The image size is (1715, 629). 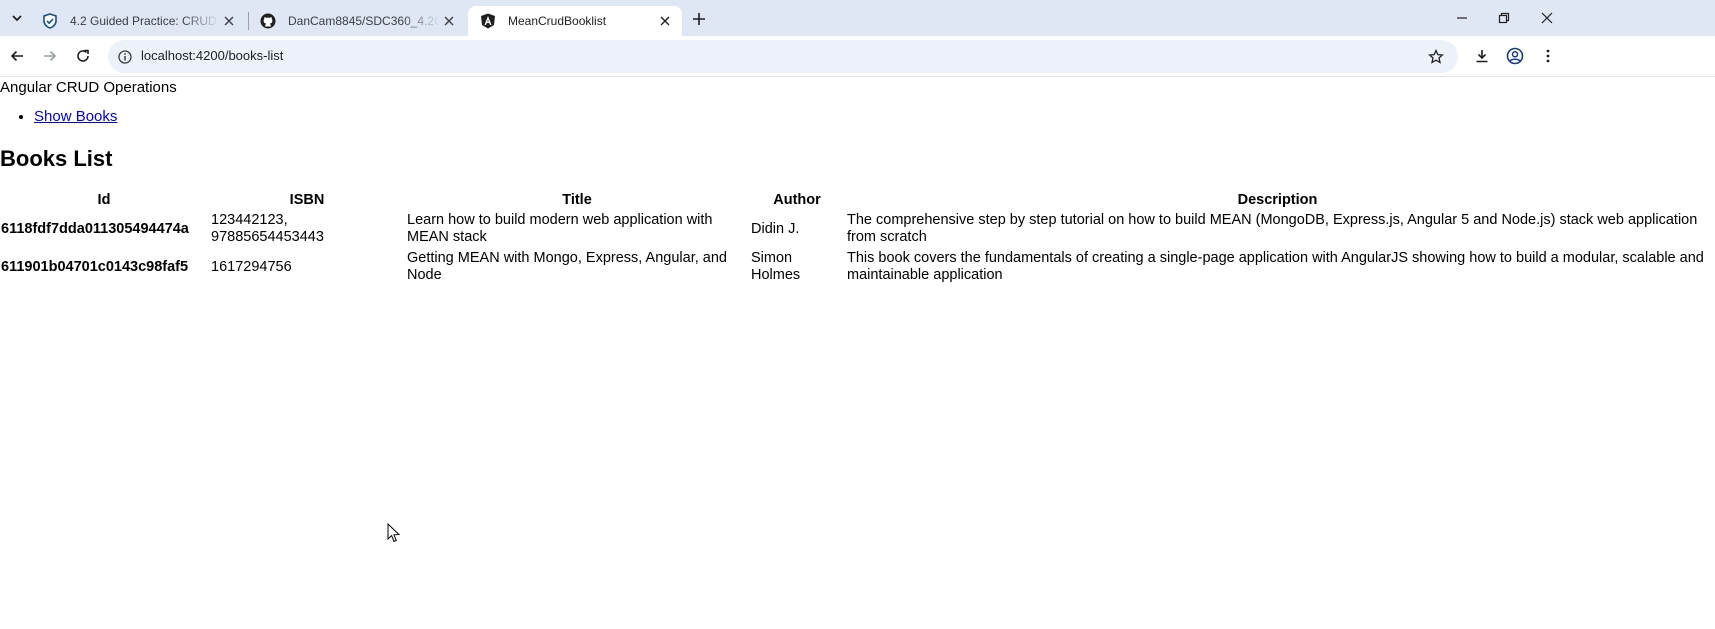 What do you see at coordinates (267, 228) in the screenshot?
I see `book-isbn: 123442123, 97885654453443` at bounding box center [267, 228].